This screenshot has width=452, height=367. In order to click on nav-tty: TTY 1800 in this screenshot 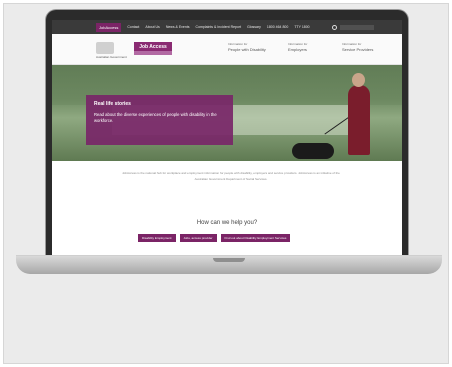, I will do `click(301, 27)`.